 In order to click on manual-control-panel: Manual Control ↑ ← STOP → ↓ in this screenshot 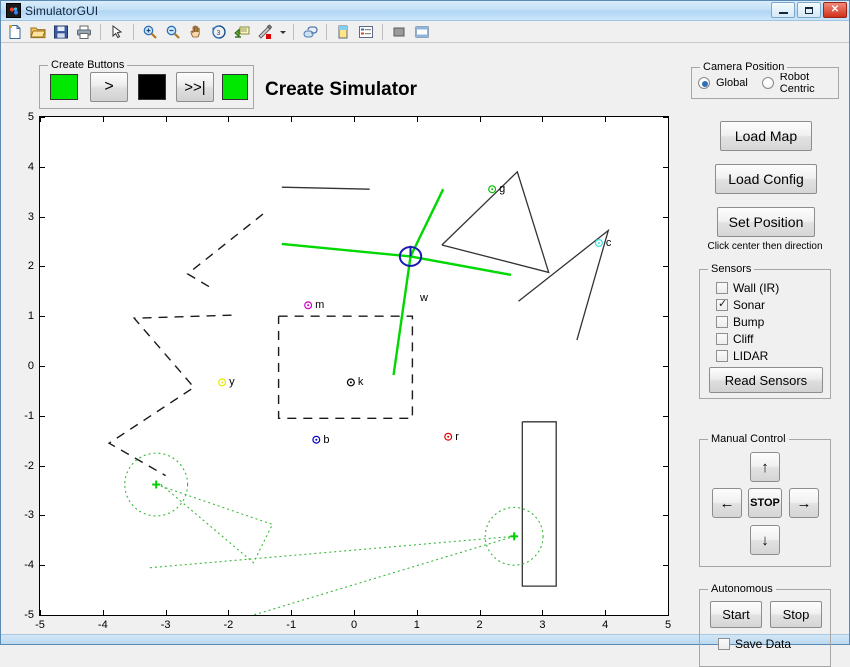, I will do `click(765, 500)`.